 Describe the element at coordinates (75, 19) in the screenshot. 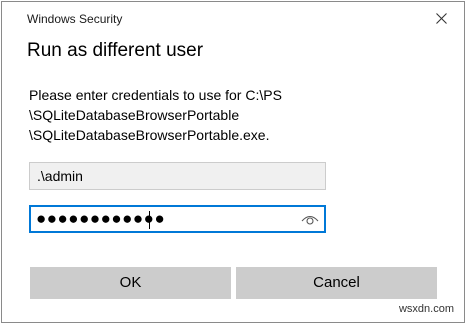

I see `window-title: Windows Security` at that location.